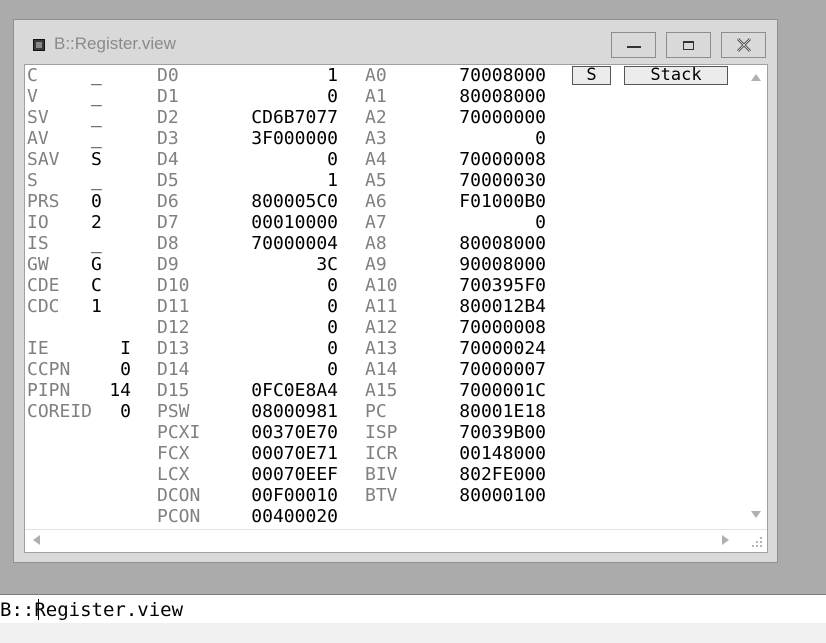 This screenshot has height=643, width=826. I want to click on minimize-icon, so click(633, 46).